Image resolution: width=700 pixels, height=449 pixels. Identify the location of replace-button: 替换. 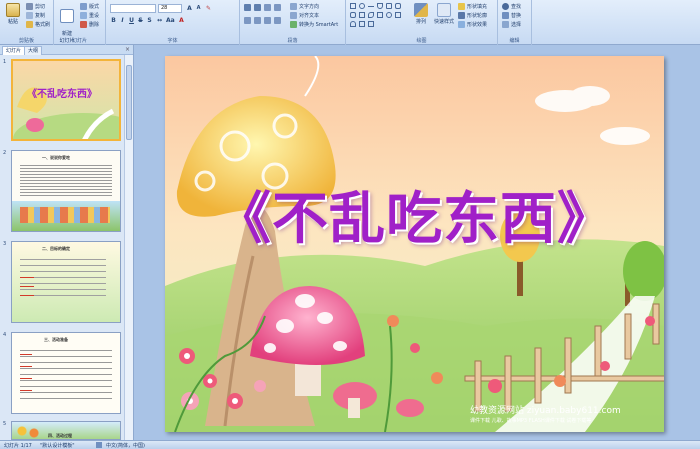
(511, 15).